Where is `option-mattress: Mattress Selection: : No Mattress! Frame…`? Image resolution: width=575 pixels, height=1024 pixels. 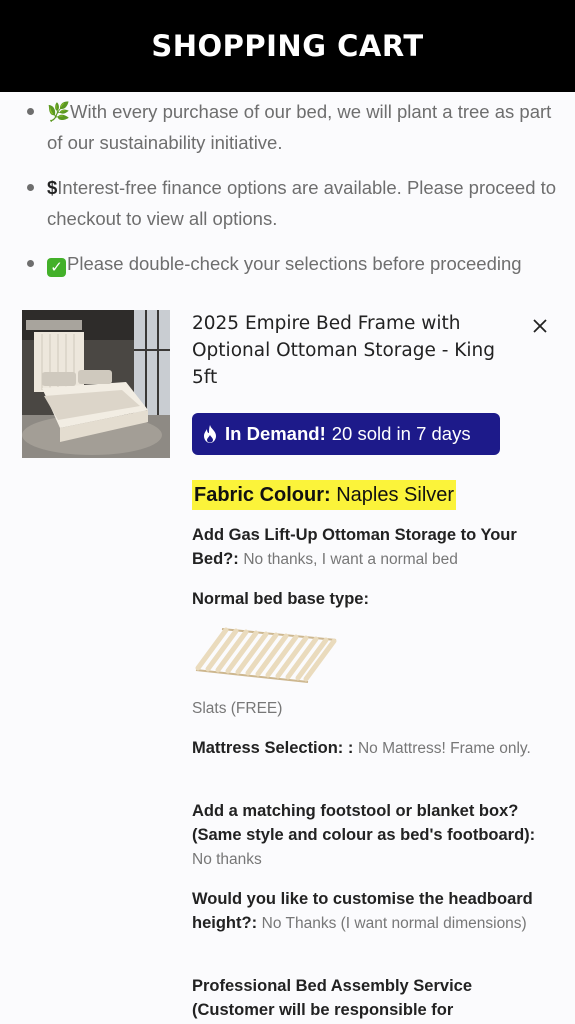 option-mattress: Mattress Selection: : No Mattress! Frame… is located at coordinates (364, 748).